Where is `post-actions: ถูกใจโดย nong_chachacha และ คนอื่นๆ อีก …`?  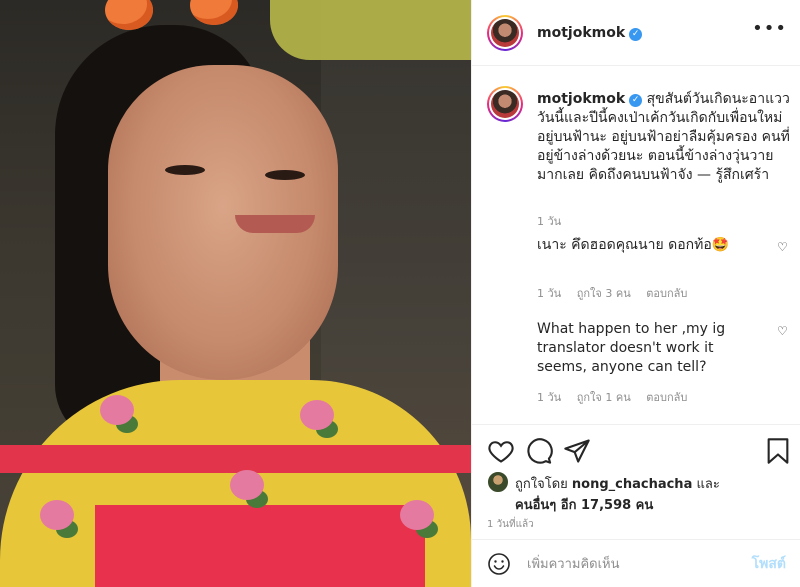 post-actions: ถูกใจโดย nong_chachacha และ คนอื่นๆ อีก … is located at coordinates (636, 477).